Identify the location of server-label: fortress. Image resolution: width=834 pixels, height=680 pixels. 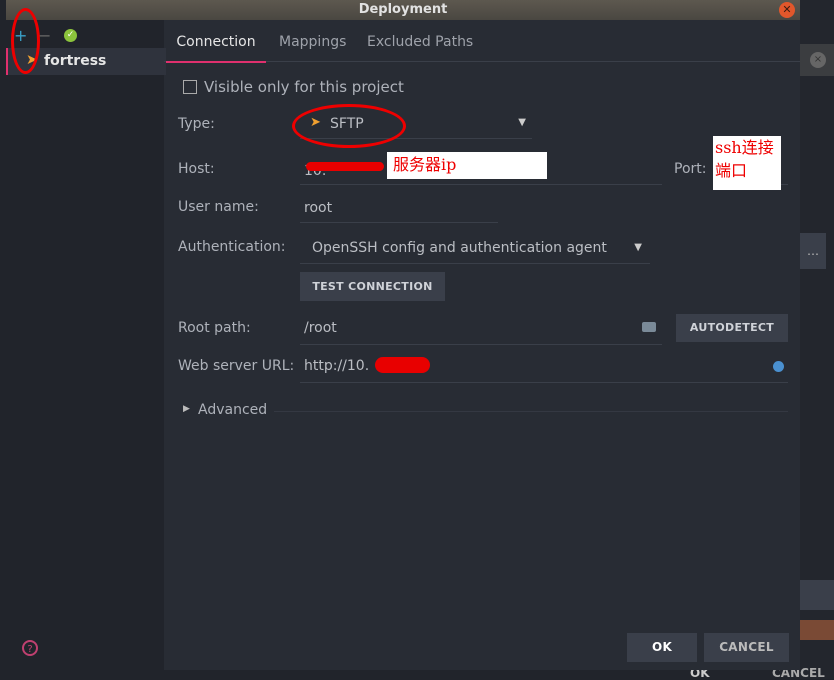
(75, 61).